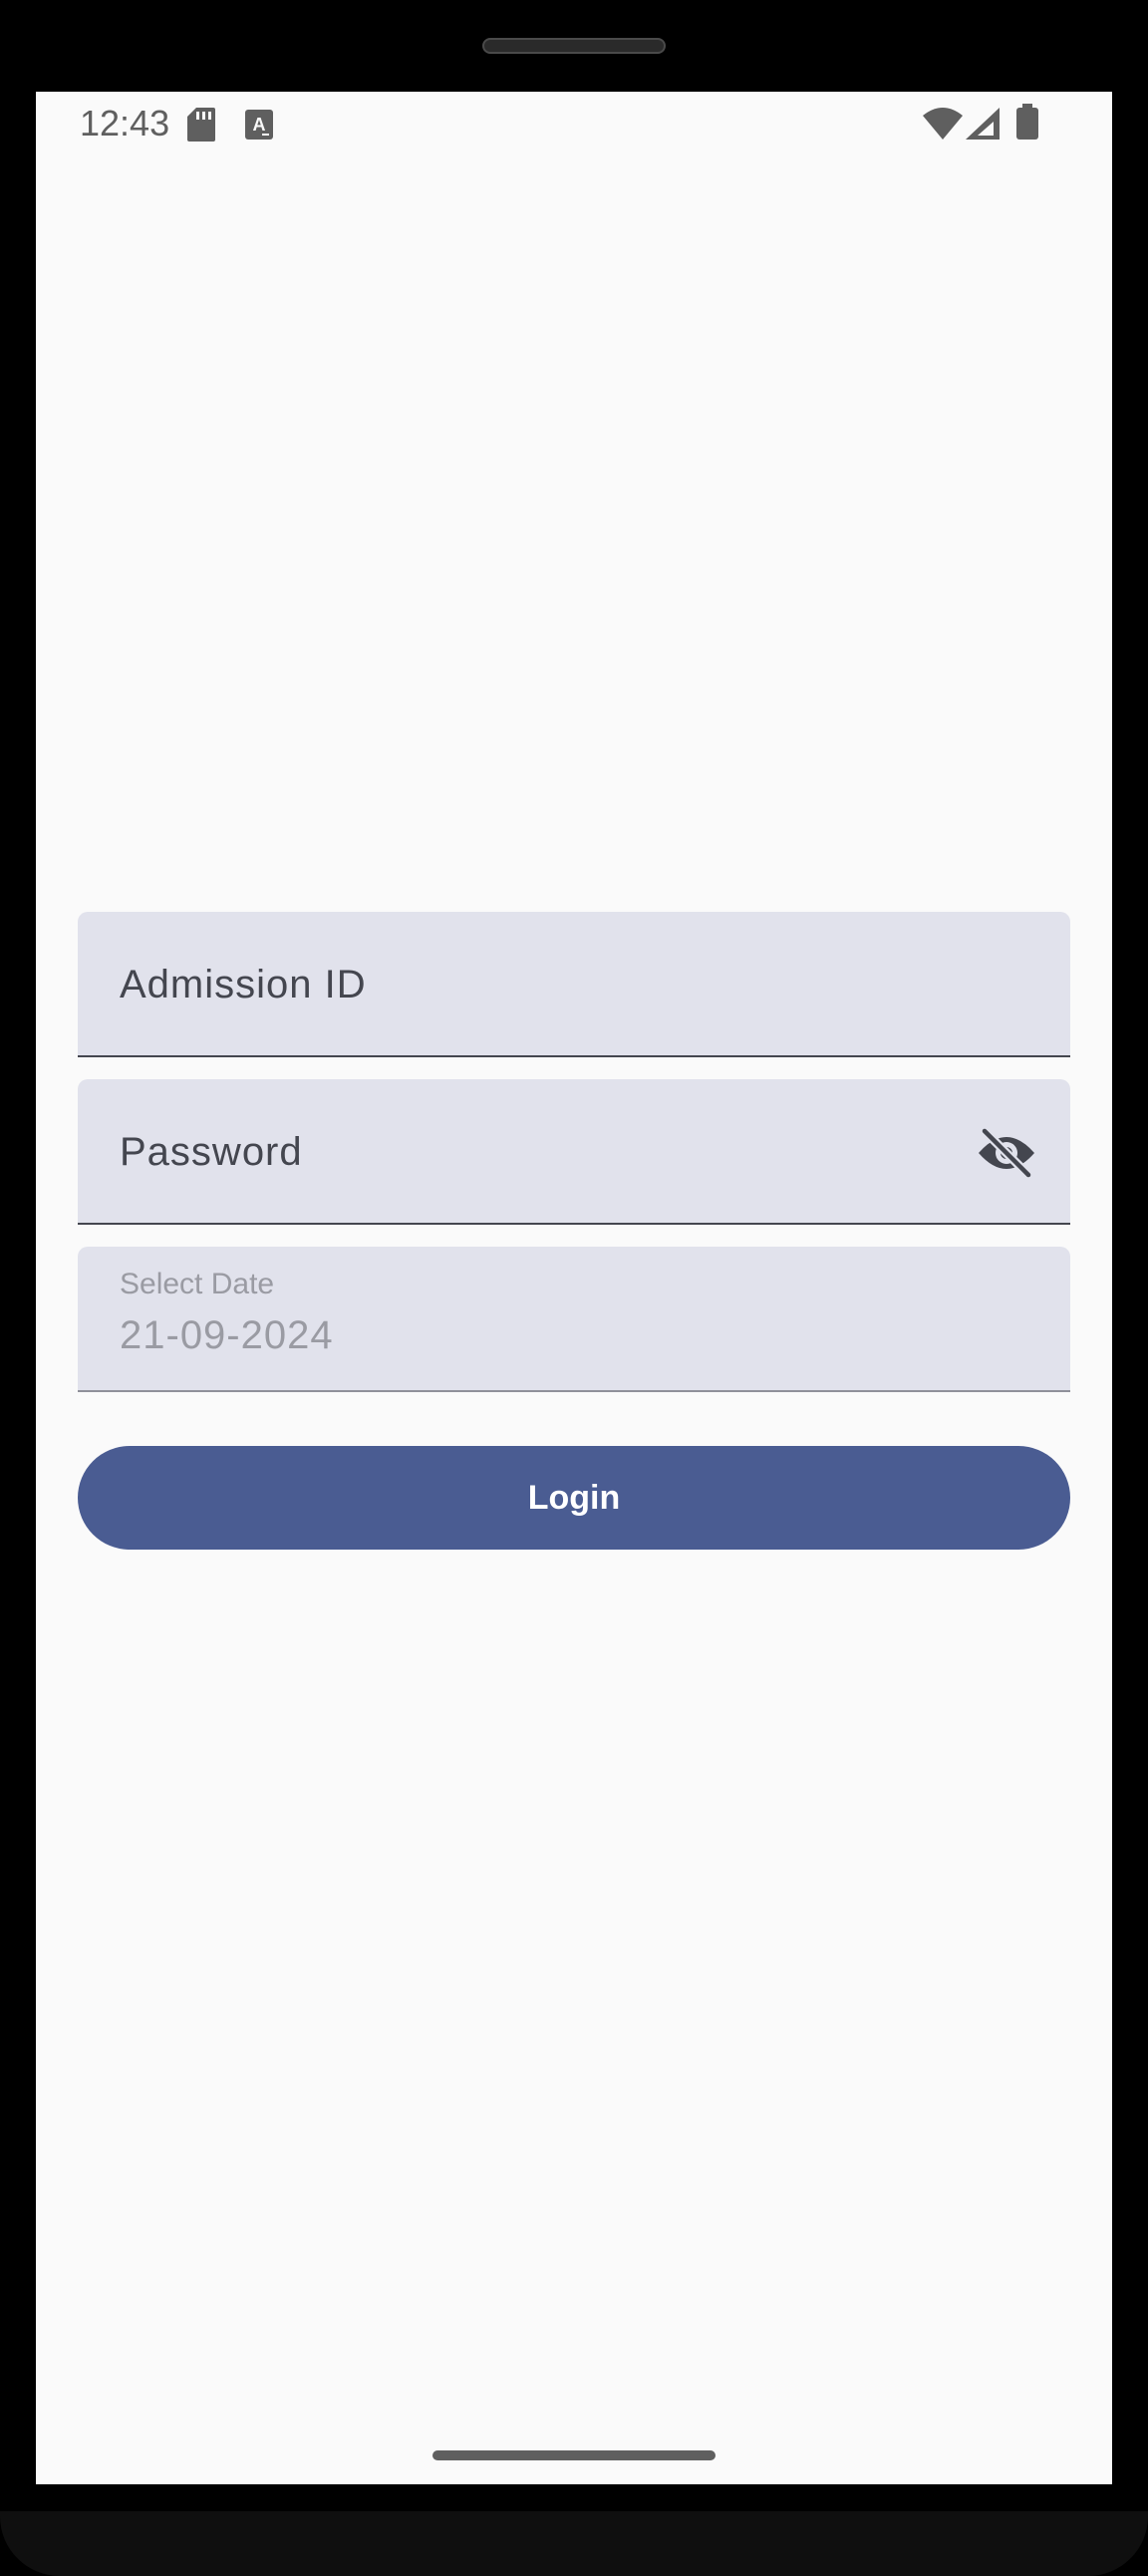 The width and height of the screenshot is (1148, 2576). I want to click on status-bar: 12:43 A, so click(574, 124).